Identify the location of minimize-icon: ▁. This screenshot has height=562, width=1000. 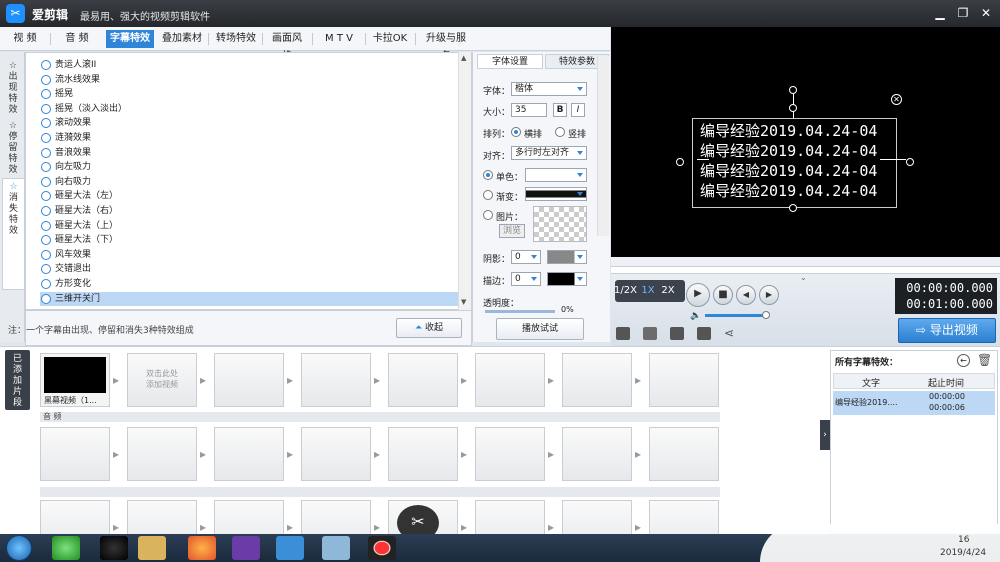
(940, 13).